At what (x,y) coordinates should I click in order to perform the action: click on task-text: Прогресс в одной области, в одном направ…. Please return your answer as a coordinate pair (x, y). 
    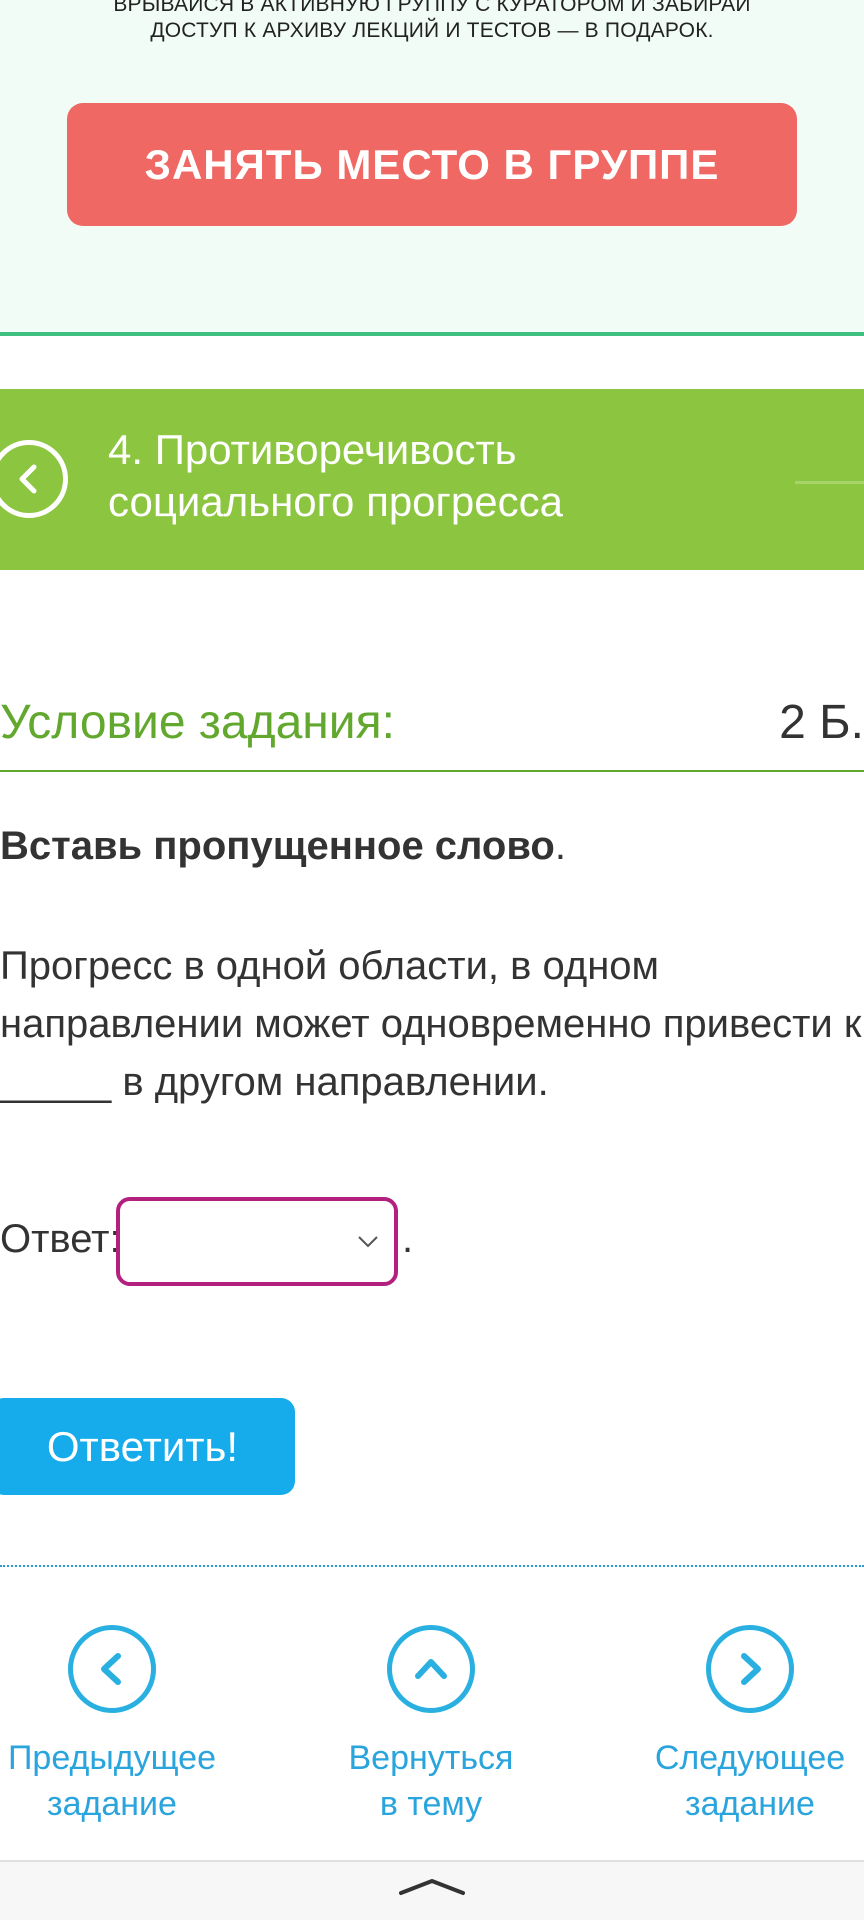
    Looking at the image, I should click on (431, 1024).